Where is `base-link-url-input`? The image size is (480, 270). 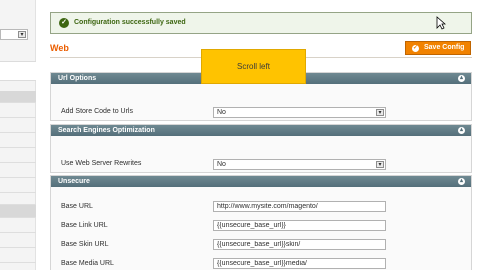 base-link-url-input is located at coordinates (299, 225).